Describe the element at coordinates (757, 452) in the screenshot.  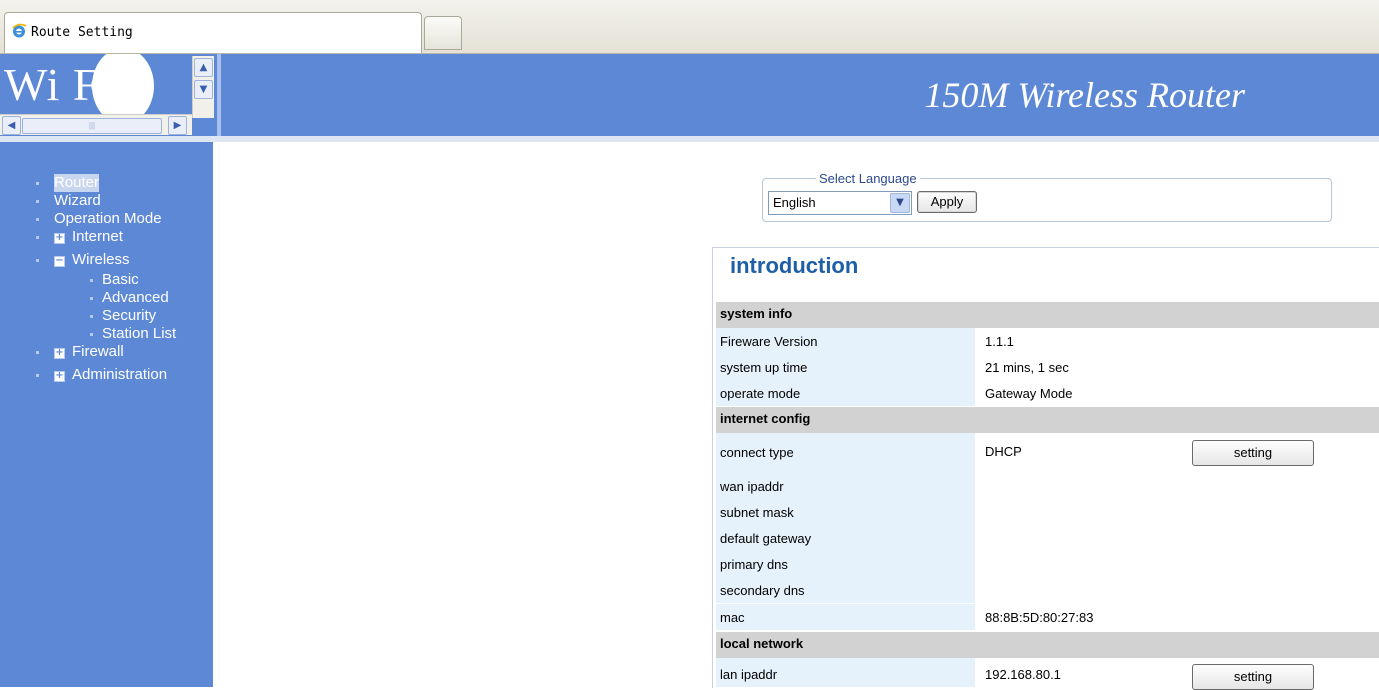
I see `row-label: connect type` at that location.